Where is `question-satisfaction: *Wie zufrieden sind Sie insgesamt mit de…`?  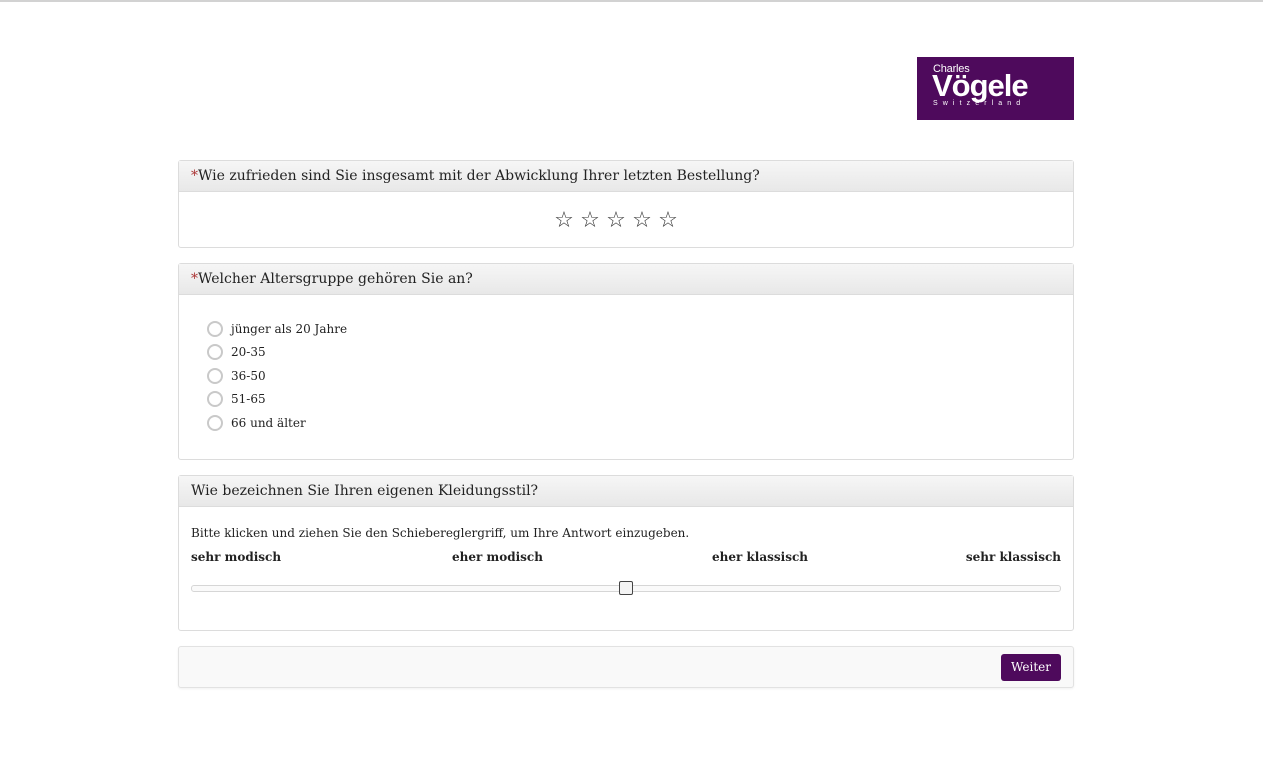
question-satisfaction: *Wie zufrieden sind Sie insgesamt mit de… is located at coordinates (626, 204).